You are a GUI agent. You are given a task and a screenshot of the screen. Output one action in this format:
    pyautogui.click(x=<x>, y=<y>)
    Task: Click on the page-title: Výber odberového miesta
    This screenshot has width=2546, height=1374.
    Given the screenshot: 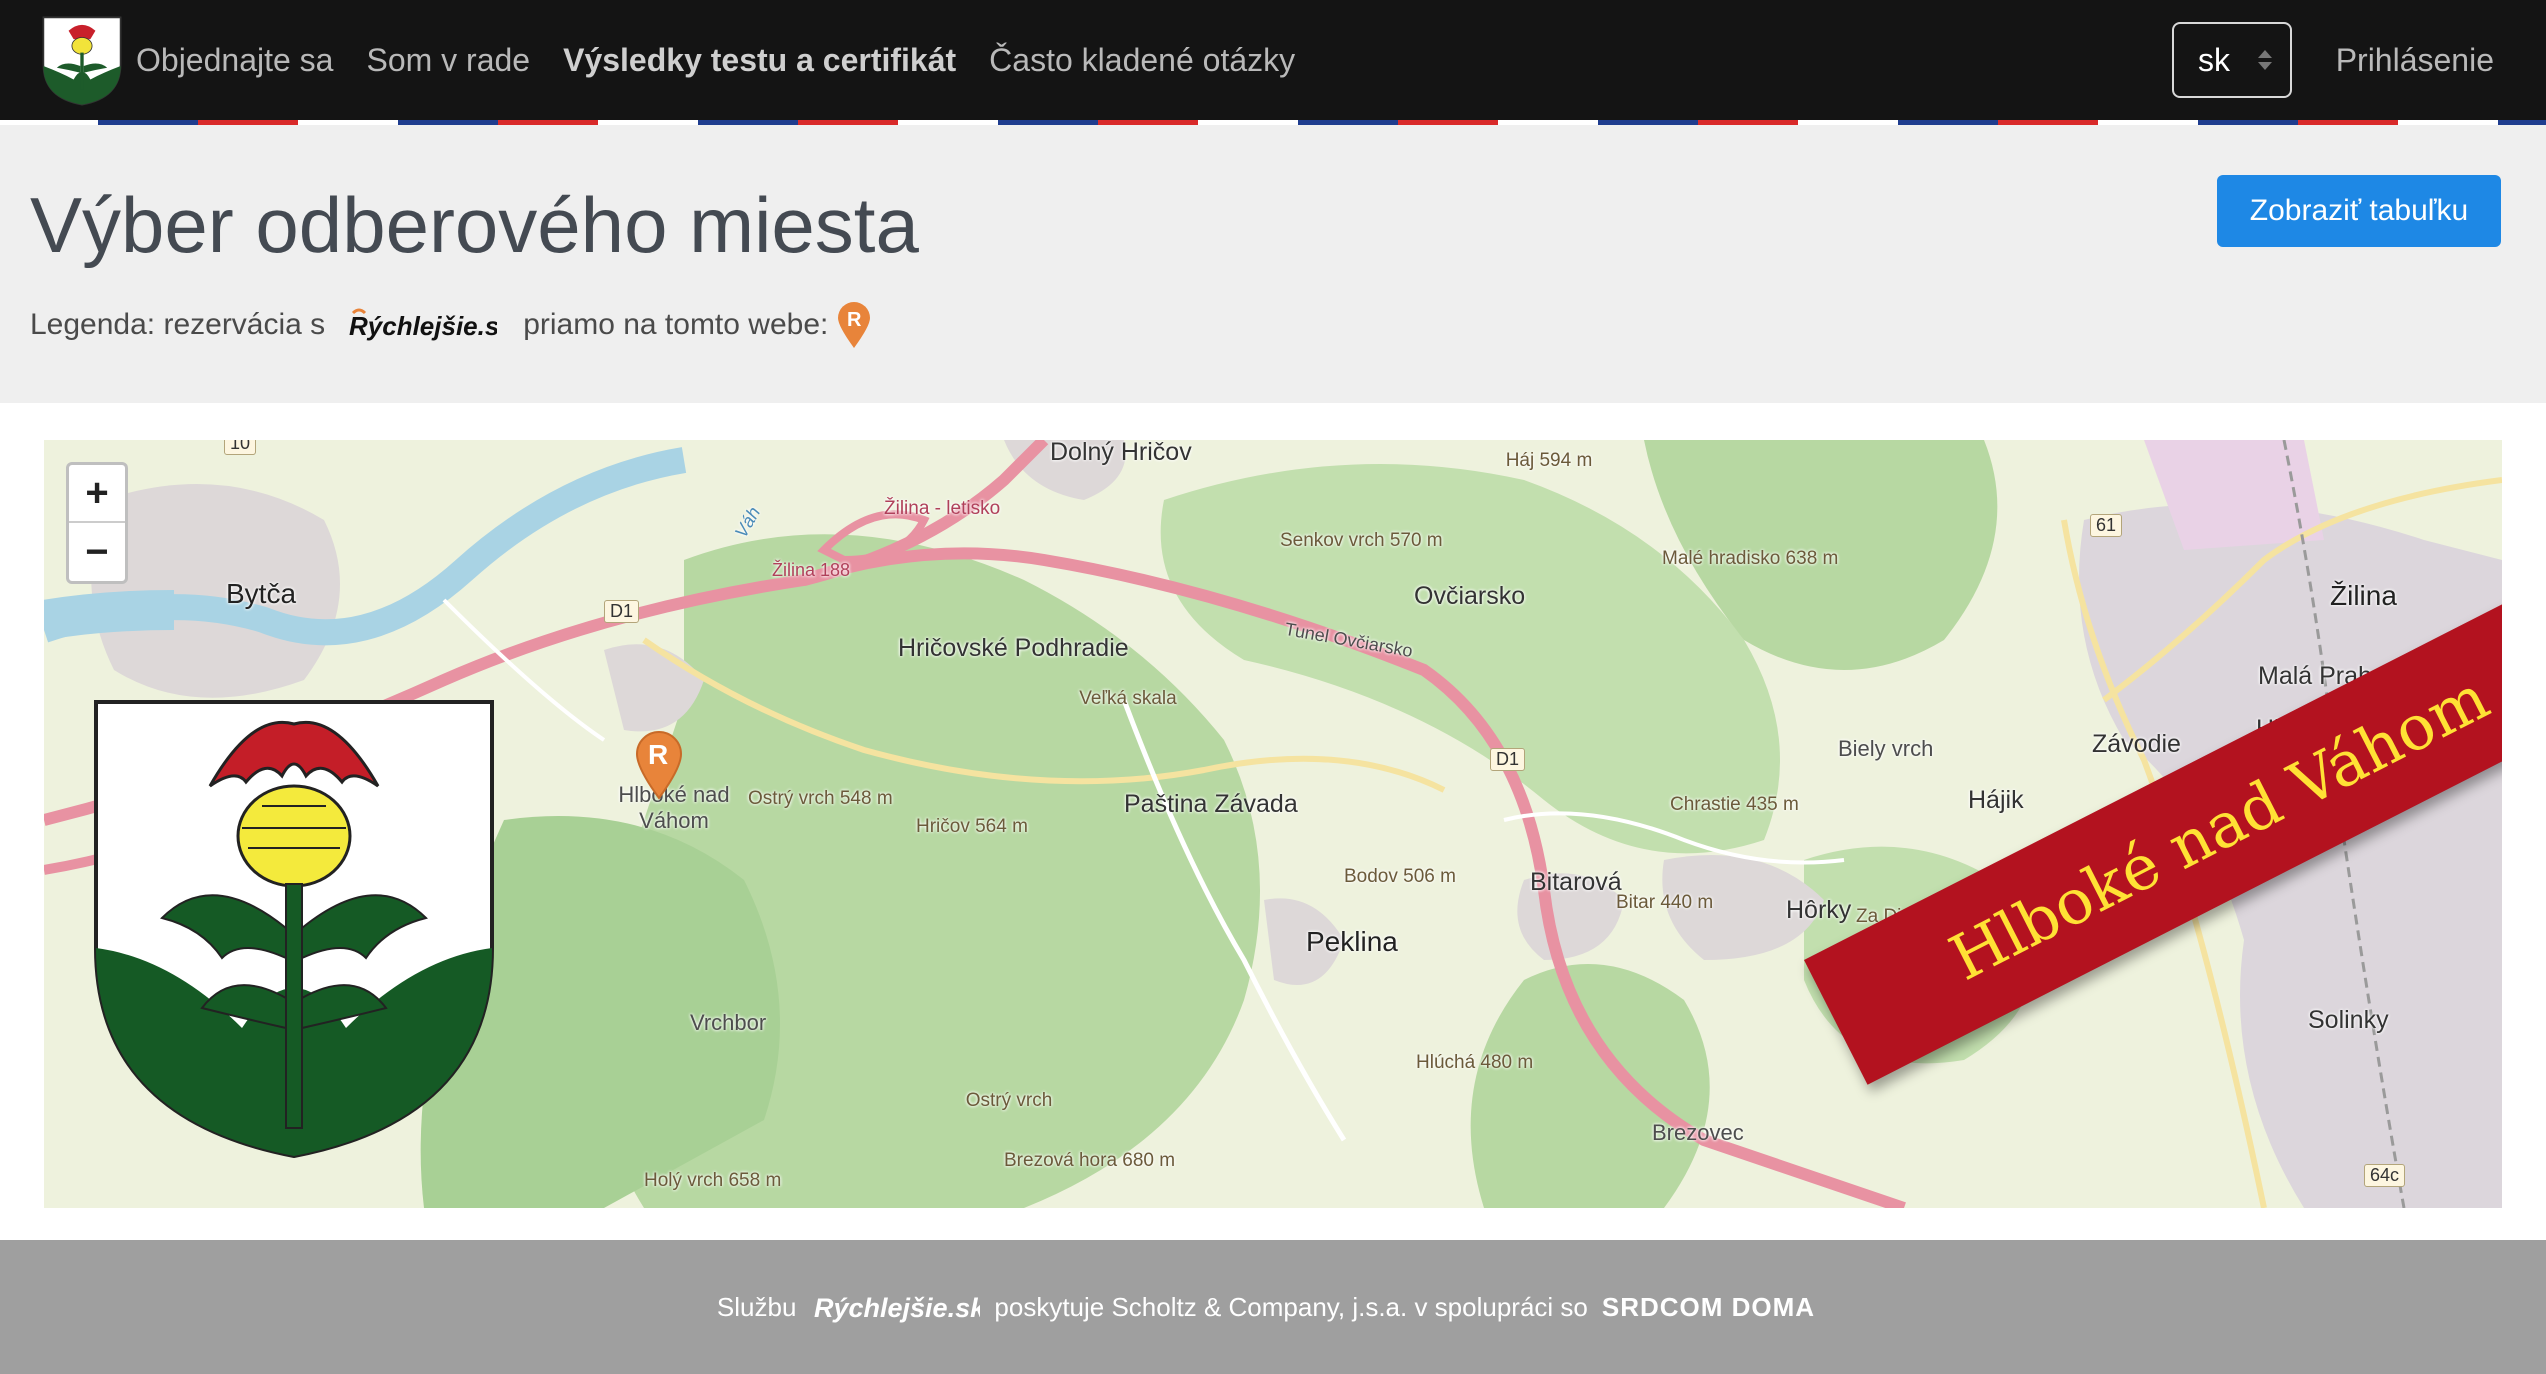 What is the action you would take?
    pyautogui.click(x=474, y=225)
    